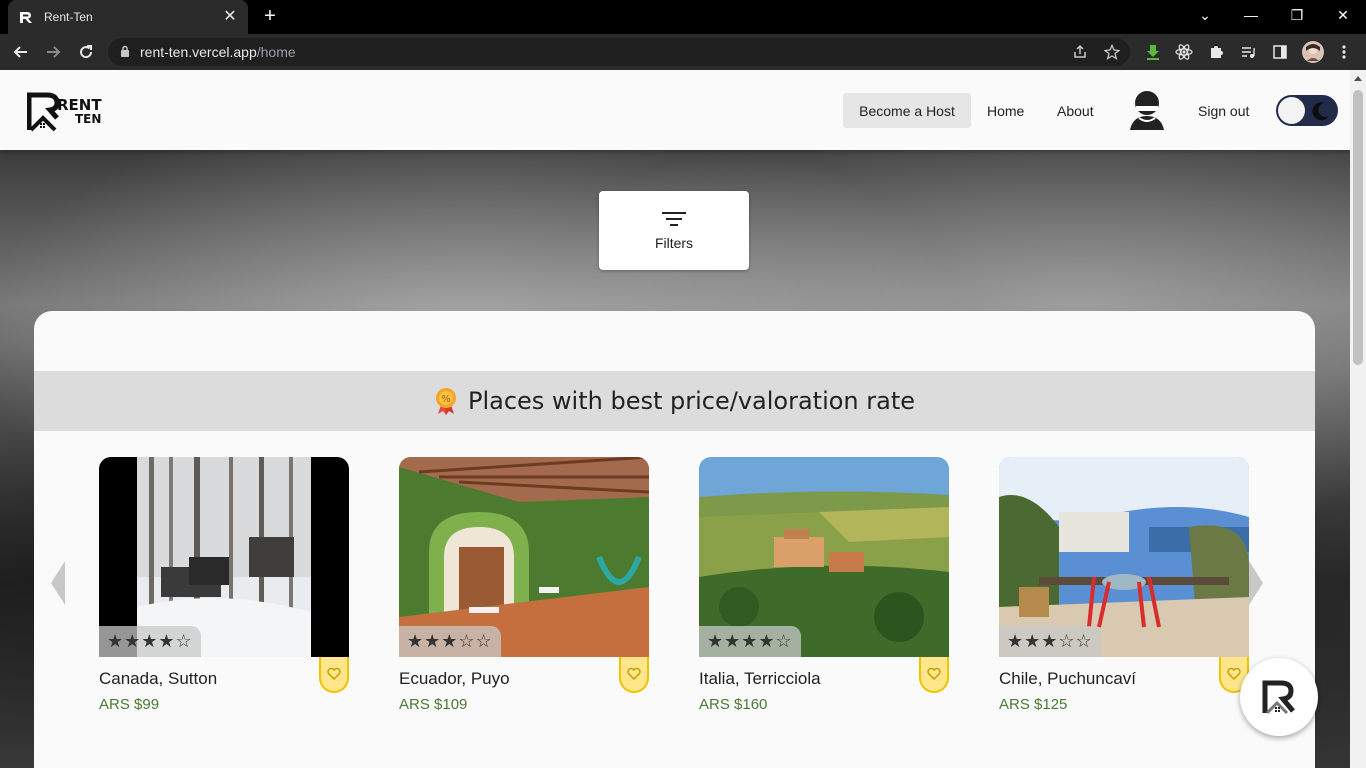 The height and width of the screenshot is (768, 1366). I want to click on scrollbar-thumb, so click(1358, 227).